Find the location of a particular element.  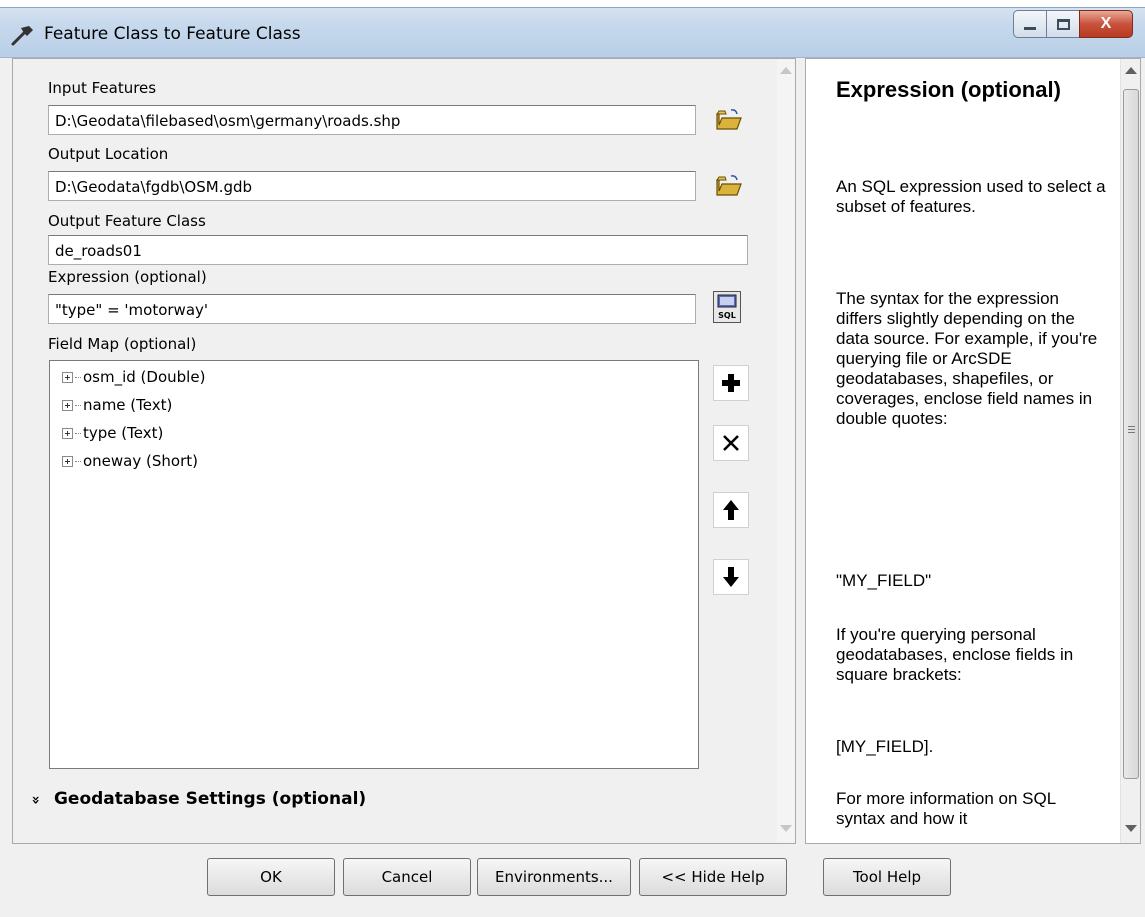

ok-button: OK is located at coordinates (271, 877).